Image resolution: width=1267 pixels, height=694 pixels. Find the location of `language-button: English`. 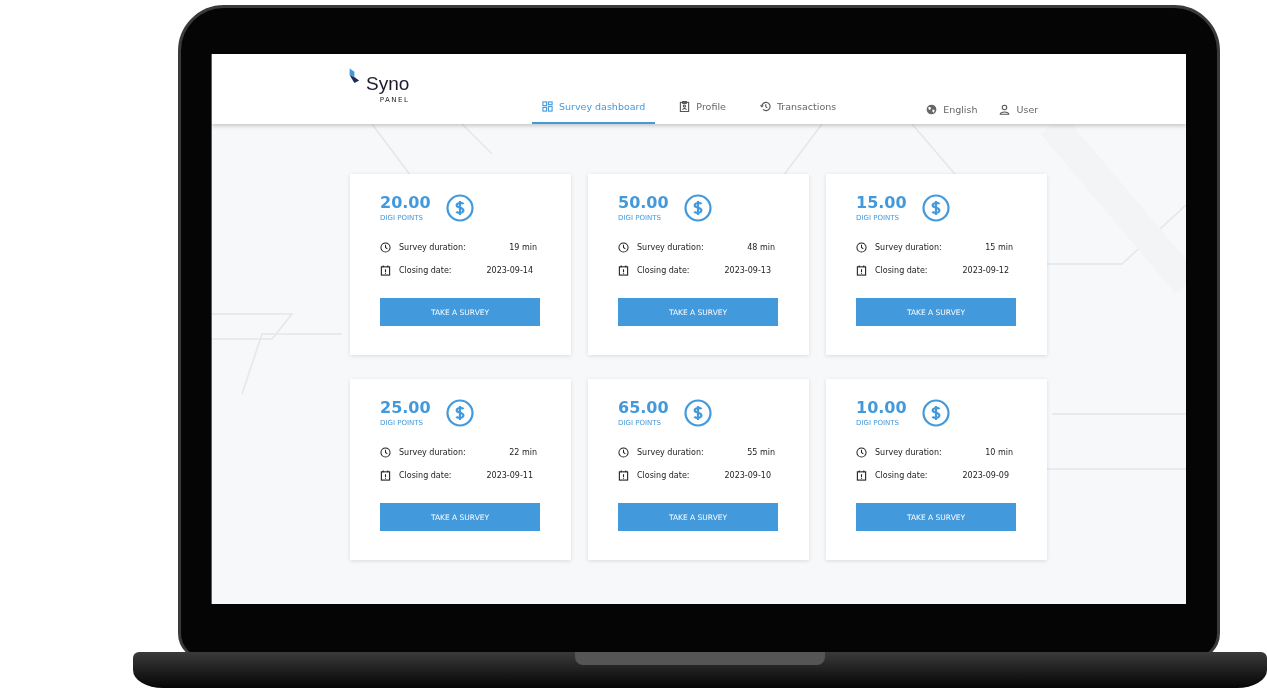

language-button: English is located at coordinates (952, 109).